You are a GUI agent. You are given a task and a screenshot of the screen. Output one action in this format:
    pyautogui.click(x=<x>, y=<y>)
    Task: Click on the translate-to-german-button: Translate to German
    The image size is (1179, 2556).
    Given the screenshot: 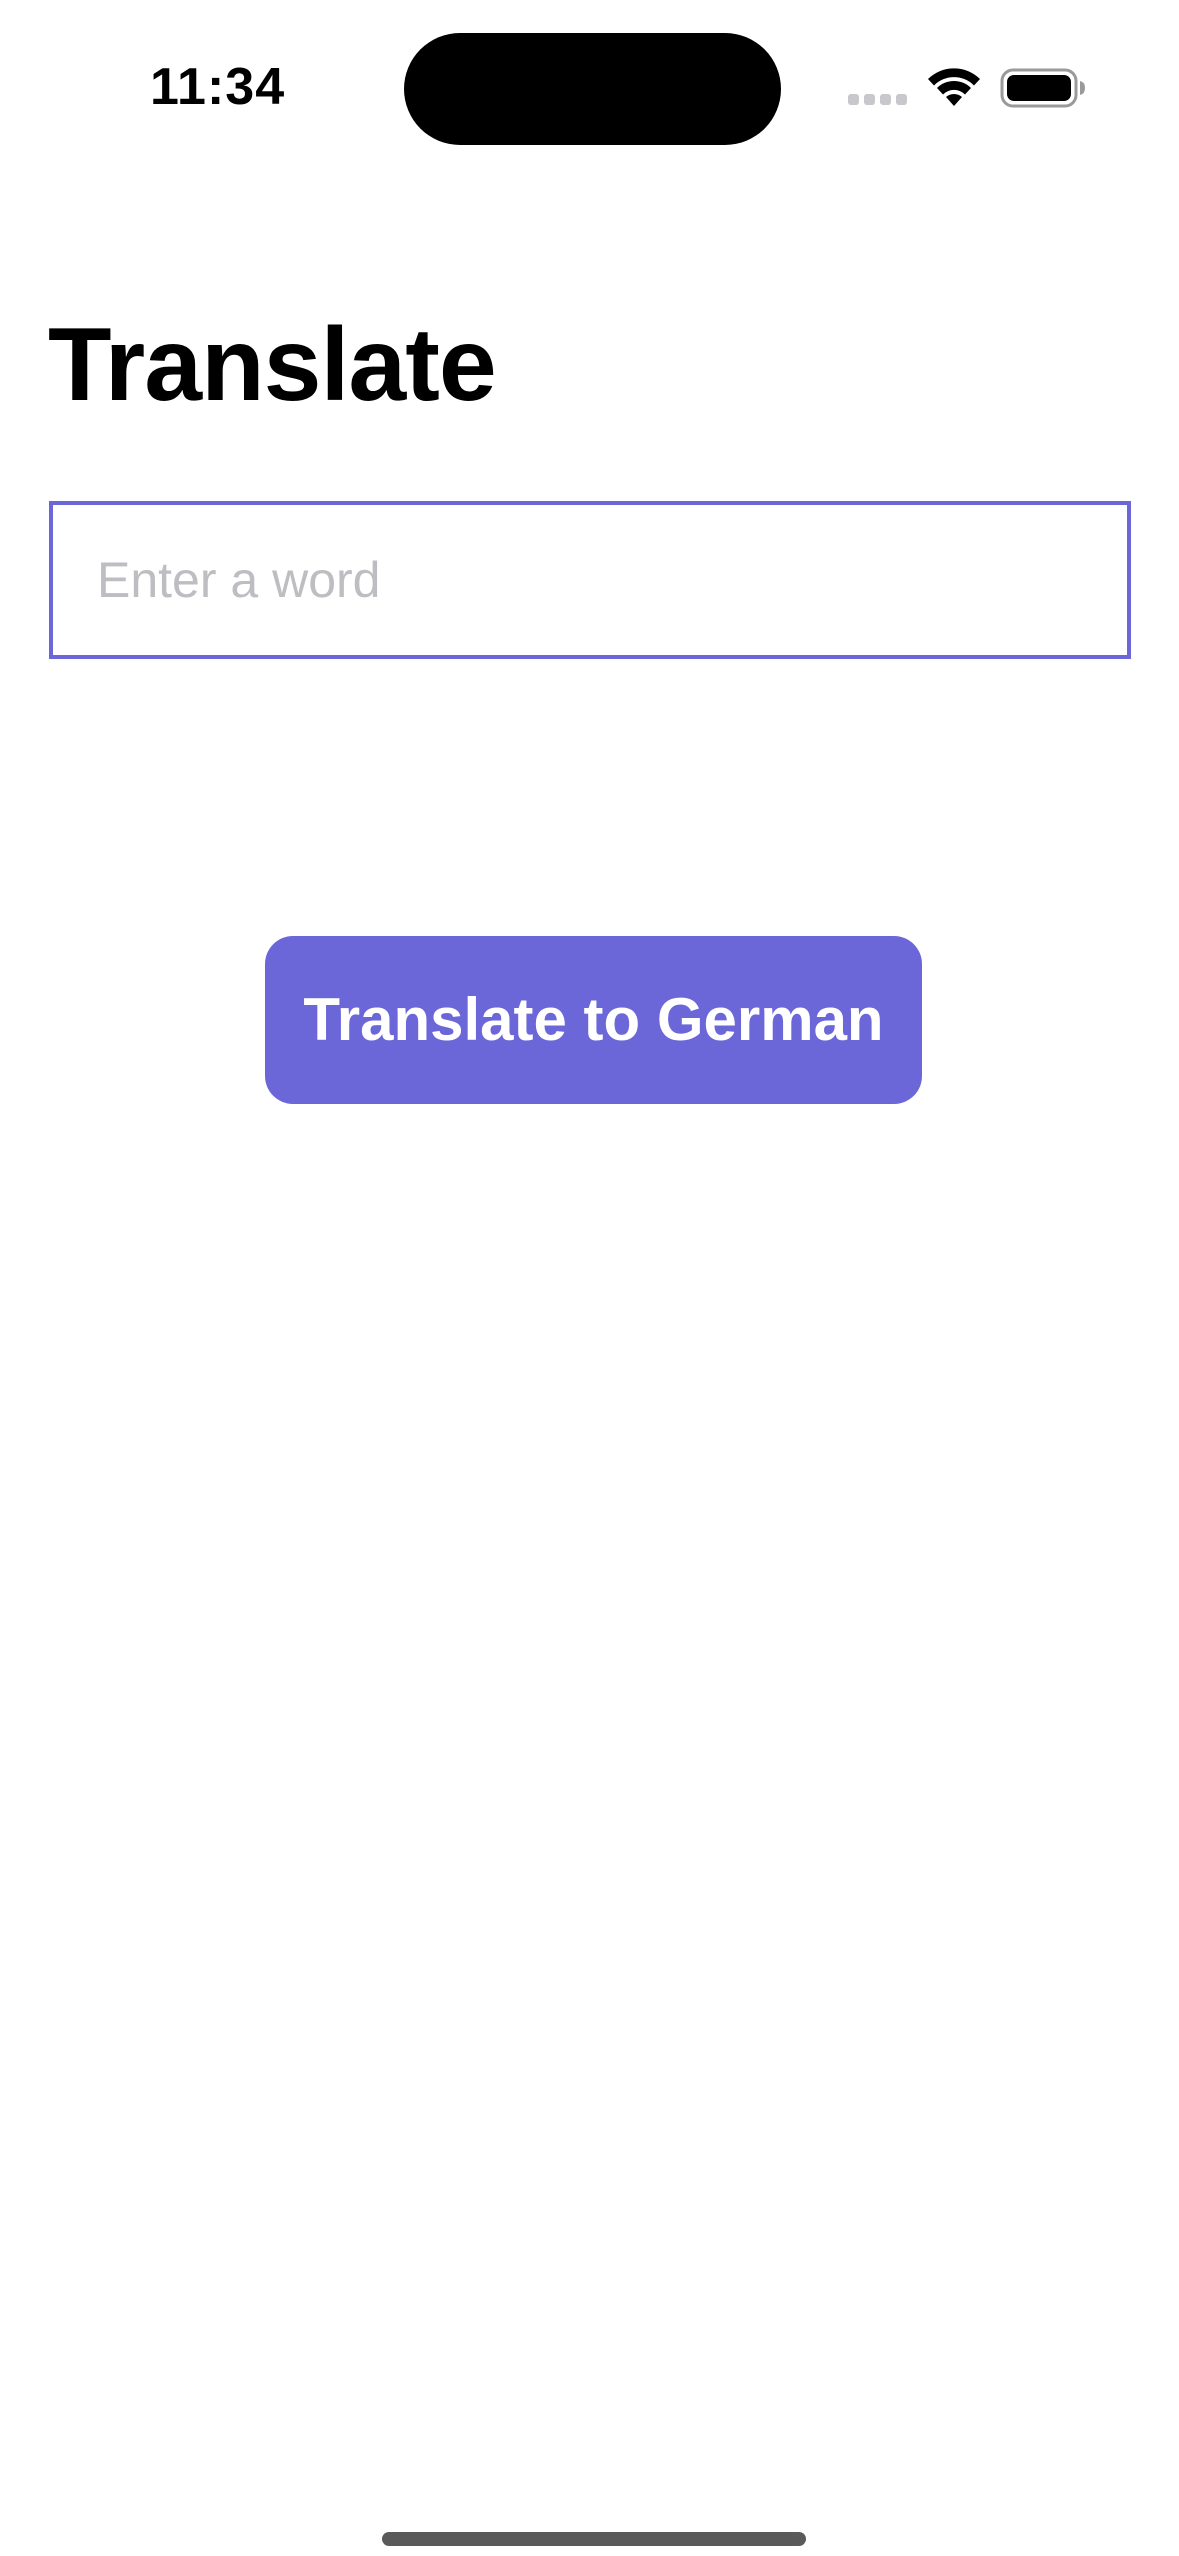 What is the action you would take?
    pyautogui.click(x=593, y=1020)
    